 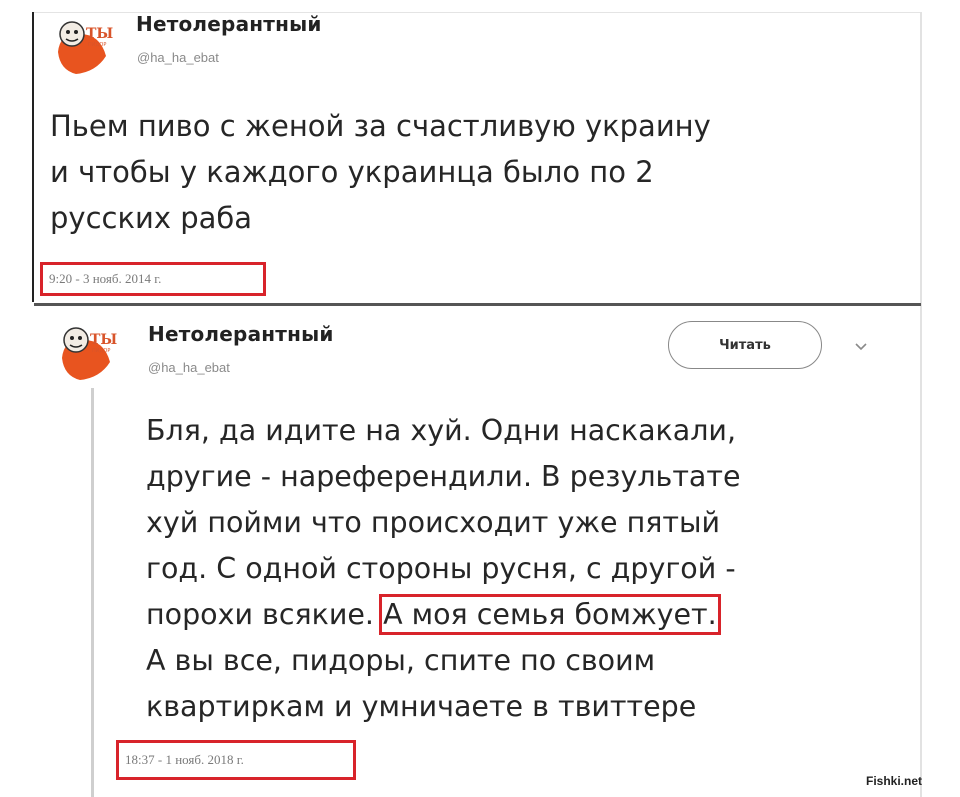 What do you see at coordinates (151, 218) in the screenshot?
I see `tweet-text-line: русских раба` at bounding box center [151, 218].